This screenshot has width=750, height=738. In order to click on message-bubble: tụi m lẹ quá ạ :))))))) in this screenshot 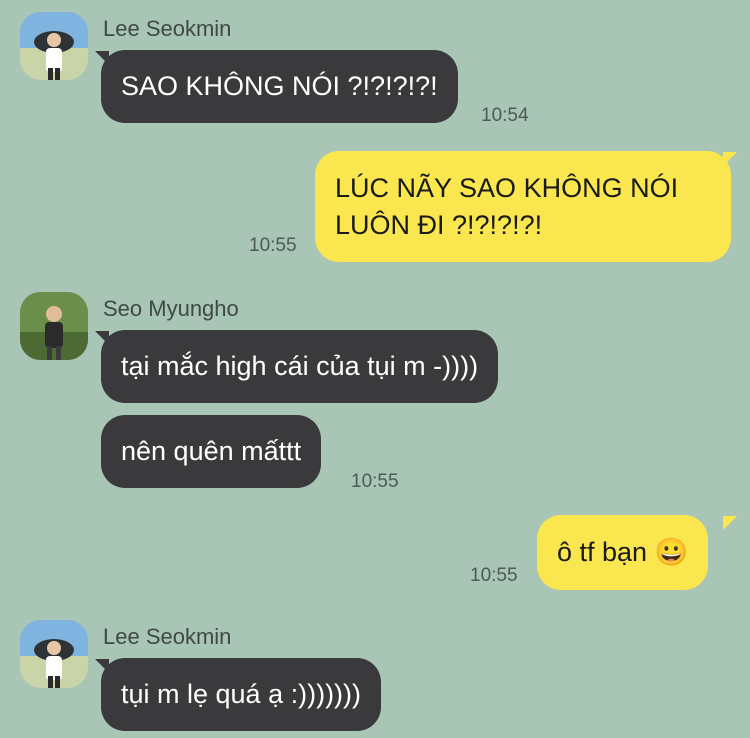, I will do `click(241, 694)`.